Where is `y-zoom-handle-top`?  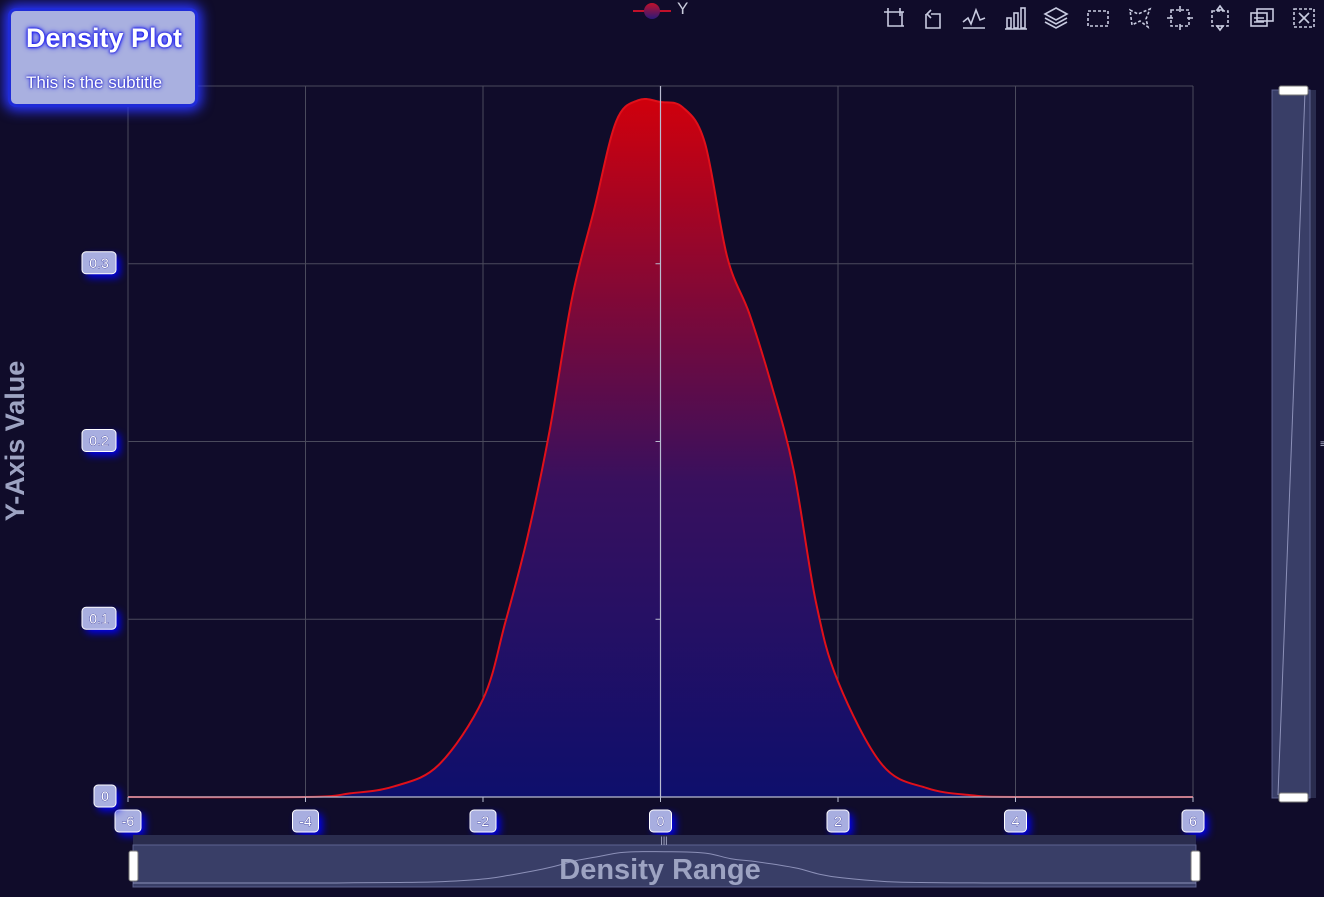
y-zoom-handle-top is located at coordinates (1293, 90).